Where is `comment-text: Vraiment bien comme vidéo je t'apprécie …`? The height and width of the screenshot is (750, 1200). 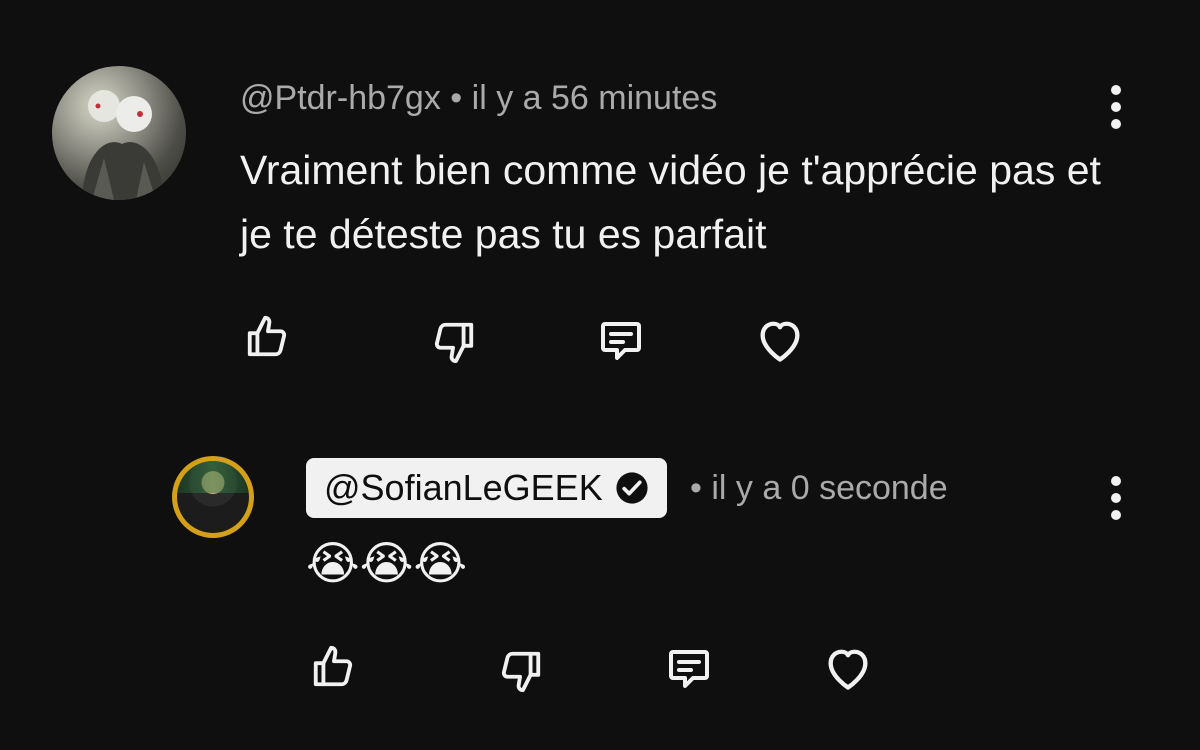 comment-text: Vraiment bien comme vidéo je t'apprécie … is located at coordinates (670, 202).